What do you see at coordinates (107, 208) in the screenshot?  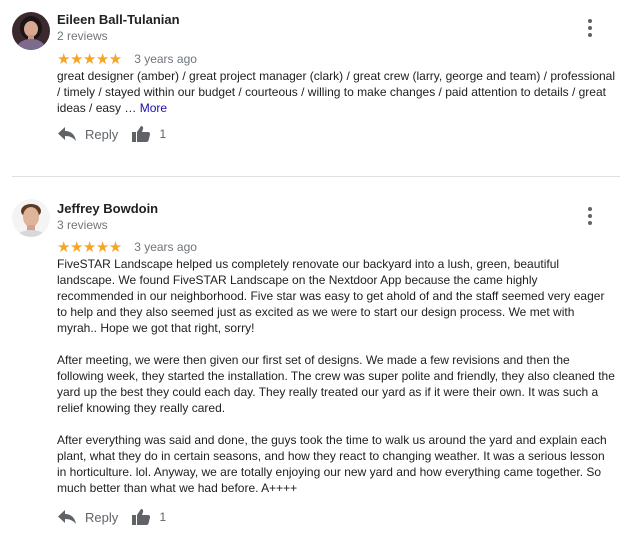 I see `reviewer-name: Jeffrey Bowdoin` at bounding box center [107, 208].